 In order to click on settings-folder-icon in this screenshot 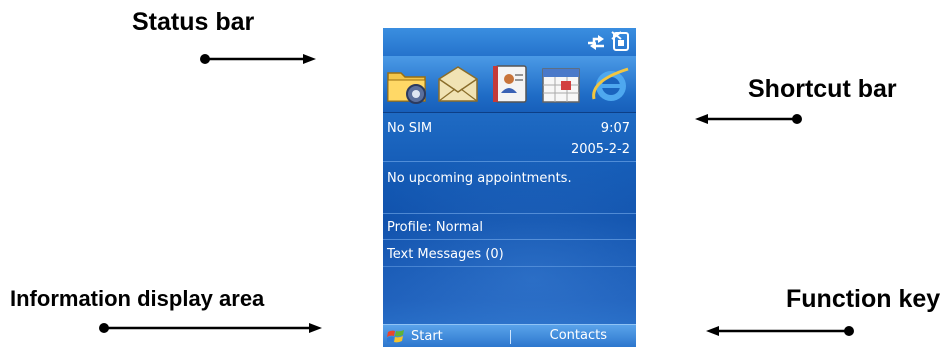, I will do `click(408, 84)`.